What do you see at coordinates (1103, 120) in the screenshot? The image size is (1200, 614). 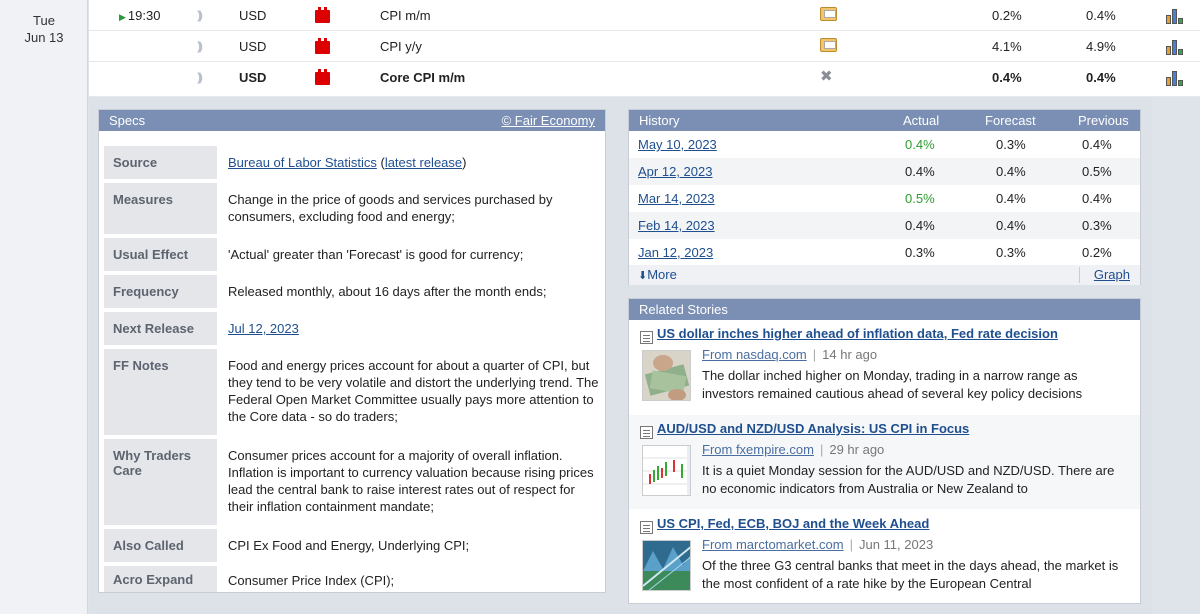 I see `col-previous: Previous` at bounding box center [1103, 120].